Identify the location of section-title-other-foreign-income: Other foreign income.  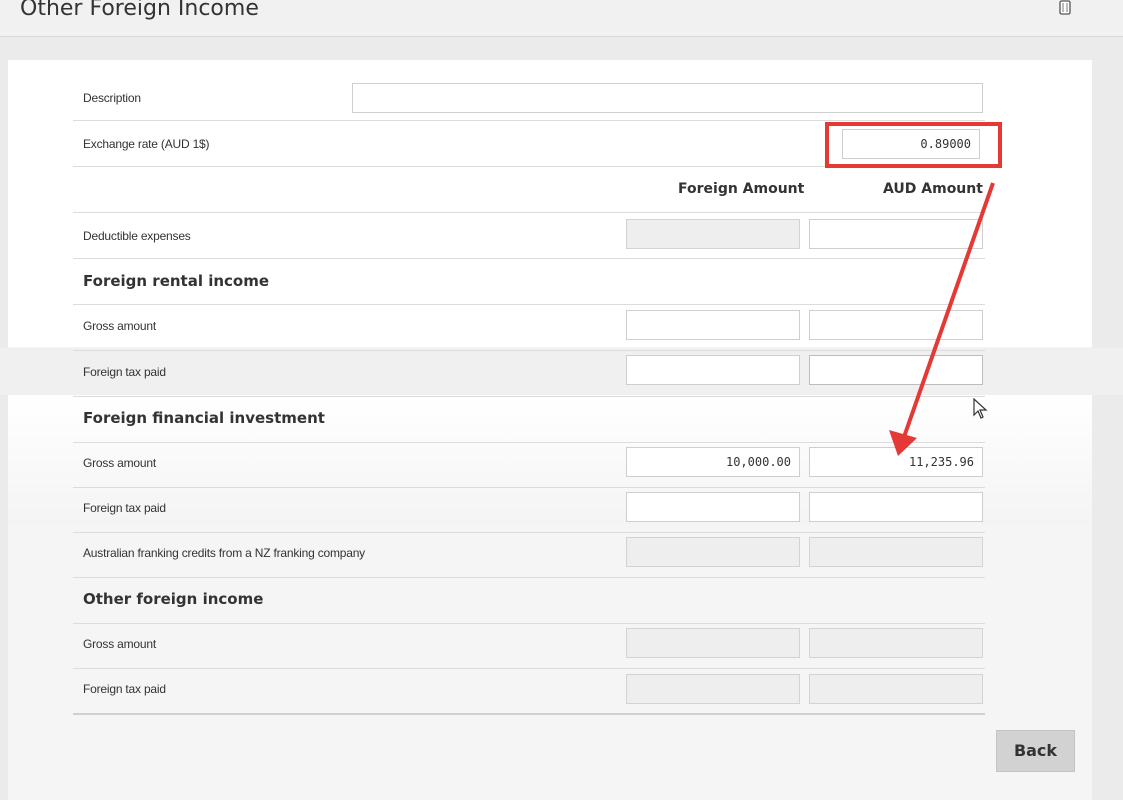
(173, 599).